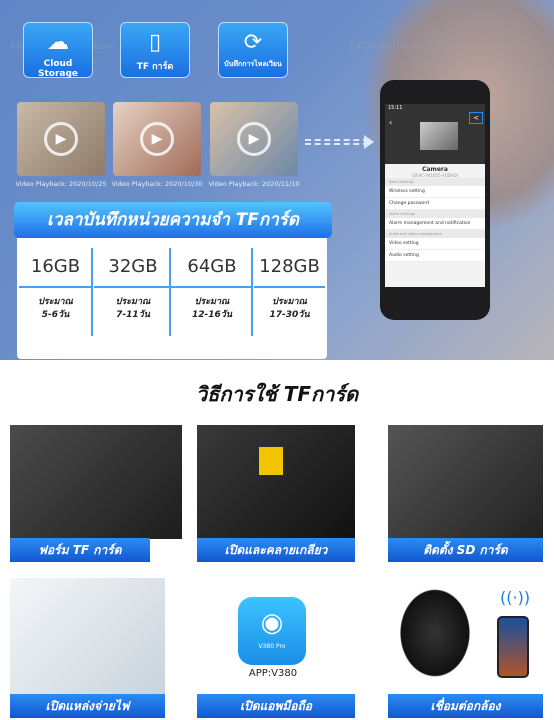 The width and height of the screenshot is (554, 720). Describe the element at coordinates (465, 550) in the screenshot. I see `step-label: ติดตั้ง SD การ์ด` at that location.